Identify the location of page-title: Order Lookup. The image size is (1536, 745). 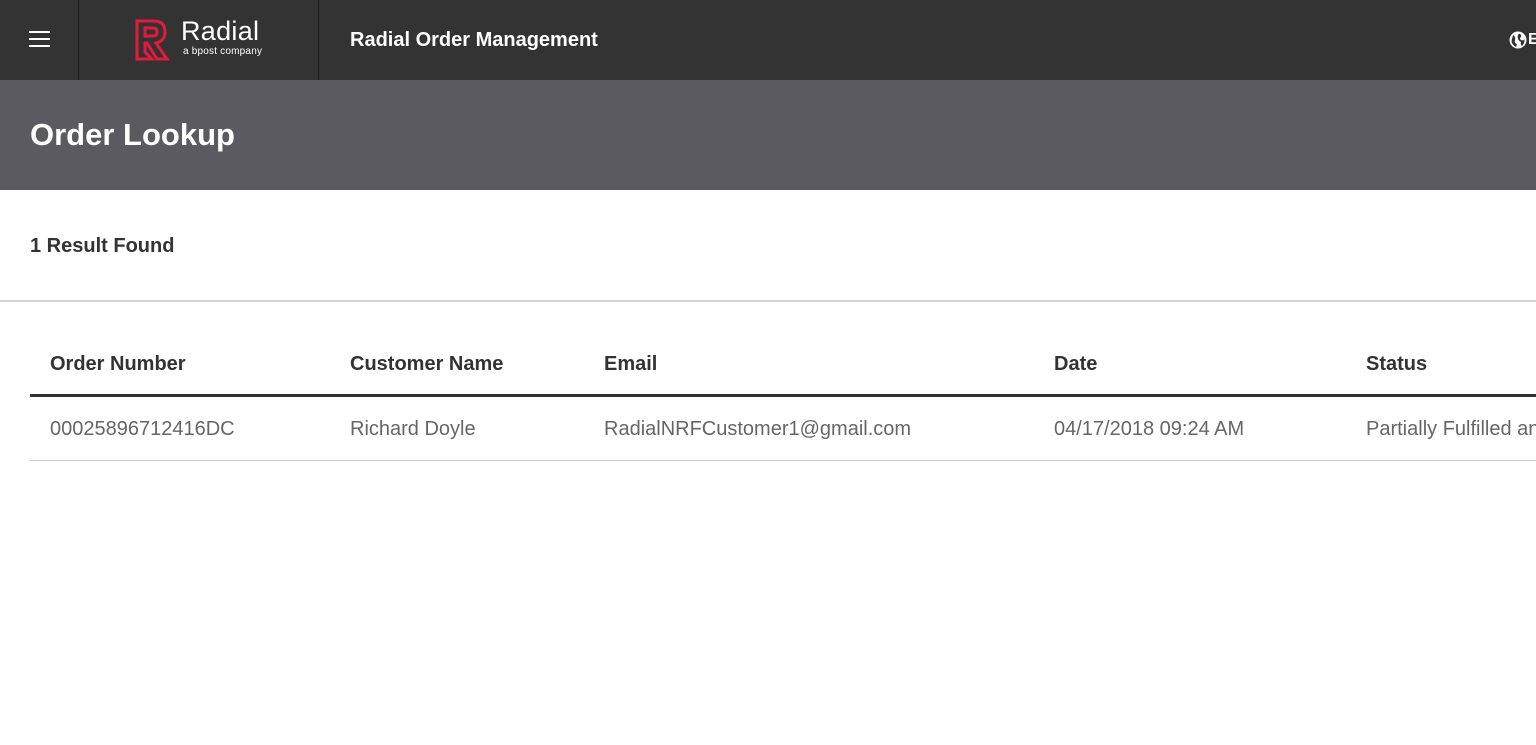
(132, 134).